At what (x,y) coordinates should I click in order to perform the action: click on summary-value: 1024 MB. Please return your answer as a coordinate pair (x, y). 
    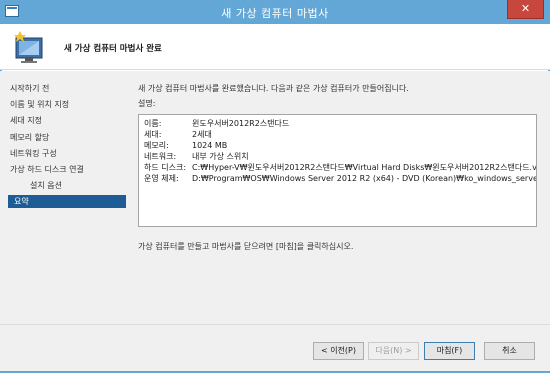
    Looking at the image, I should click on (210, 145).